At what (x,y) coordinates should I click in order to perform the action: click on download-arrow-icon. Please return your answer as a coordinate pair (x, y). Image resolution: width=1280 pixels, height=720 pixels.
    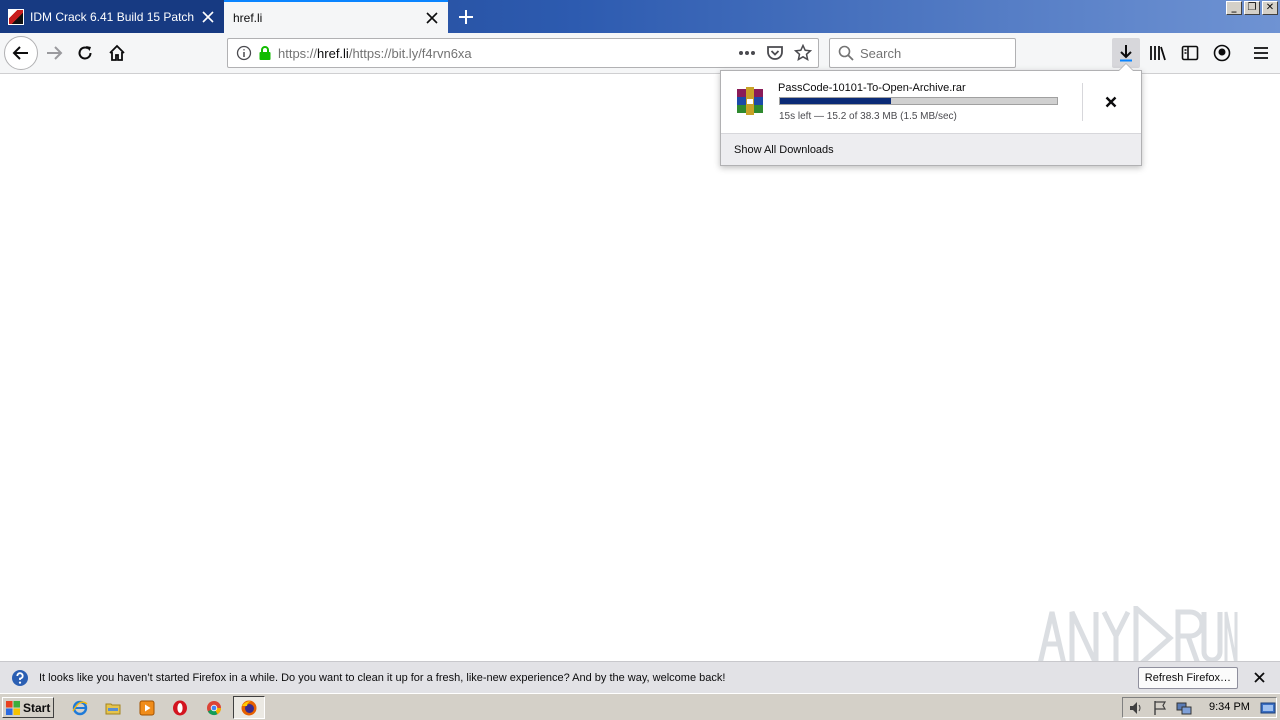
    Looking at the image, I should click on (1126, 53).